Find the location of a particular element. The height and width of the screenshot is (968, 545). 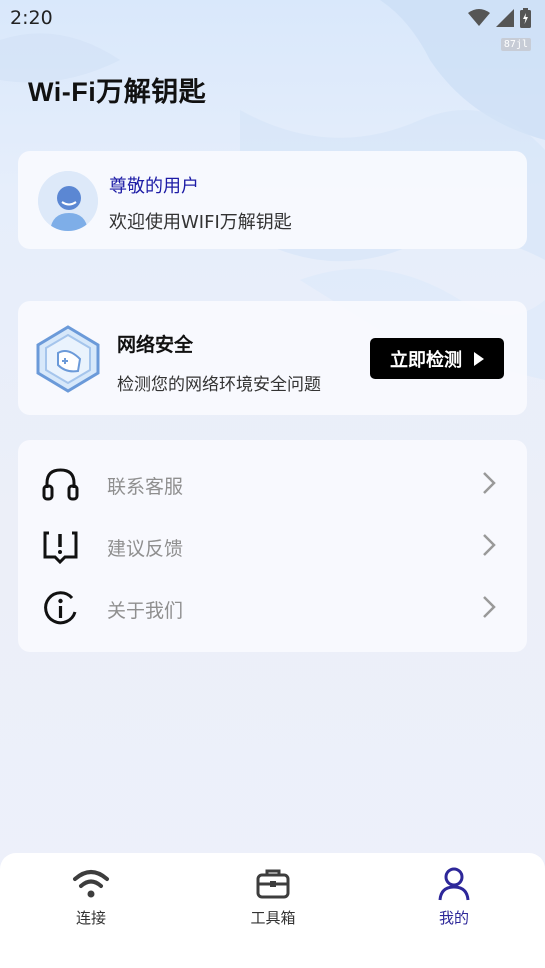

nav-connect: 连接 is located at coordinates (91, 902).